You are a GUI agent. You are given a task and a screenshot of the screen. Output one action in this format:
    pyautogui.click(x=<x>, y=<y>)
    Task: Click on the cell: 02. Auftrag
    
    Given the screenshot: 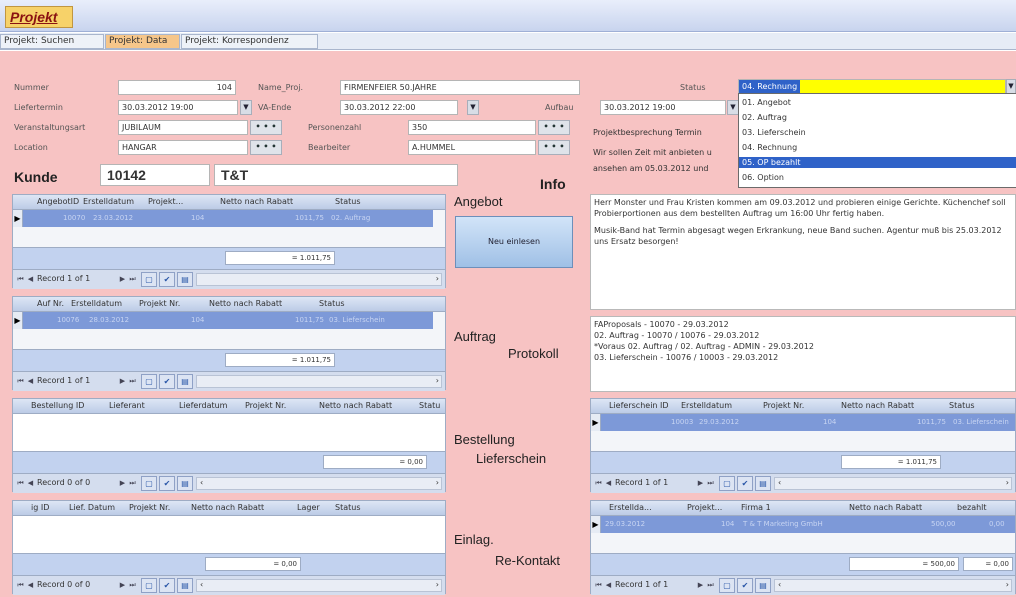 What is the action you would take?
    pyautogui.click(x=350, y=218)
    